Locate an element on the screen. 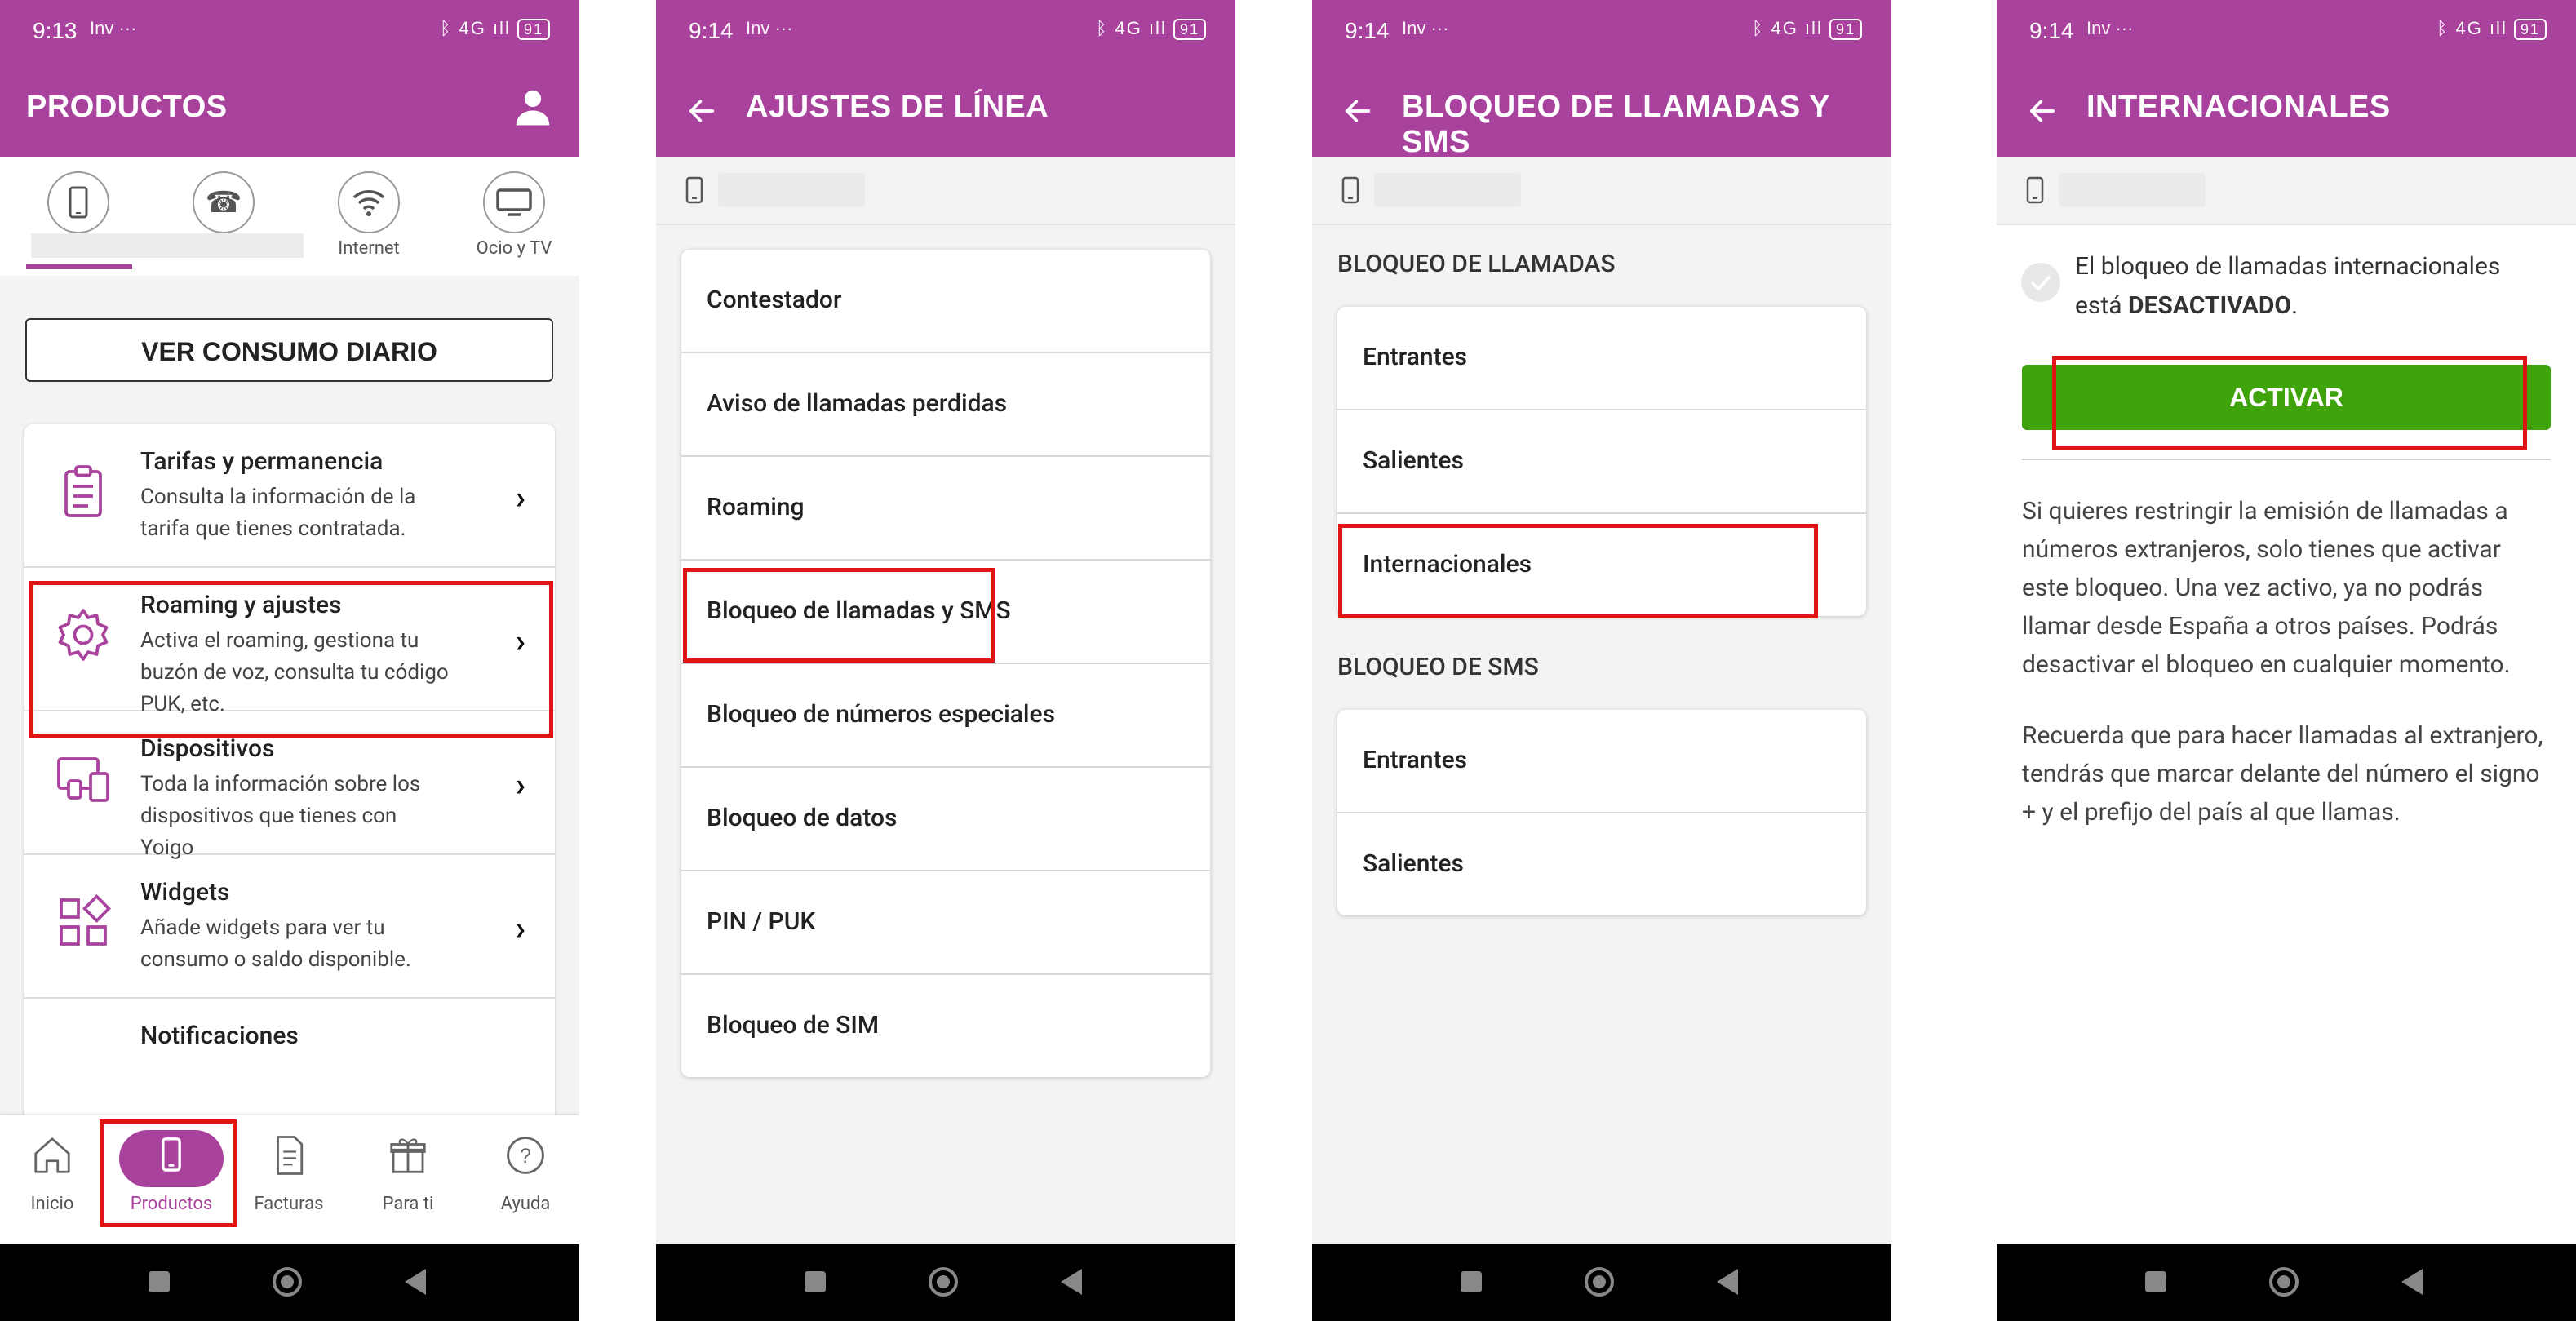 The width and height of the screenshot is (2576, 1321). widgets-icon is located at coordinates (86, 919).